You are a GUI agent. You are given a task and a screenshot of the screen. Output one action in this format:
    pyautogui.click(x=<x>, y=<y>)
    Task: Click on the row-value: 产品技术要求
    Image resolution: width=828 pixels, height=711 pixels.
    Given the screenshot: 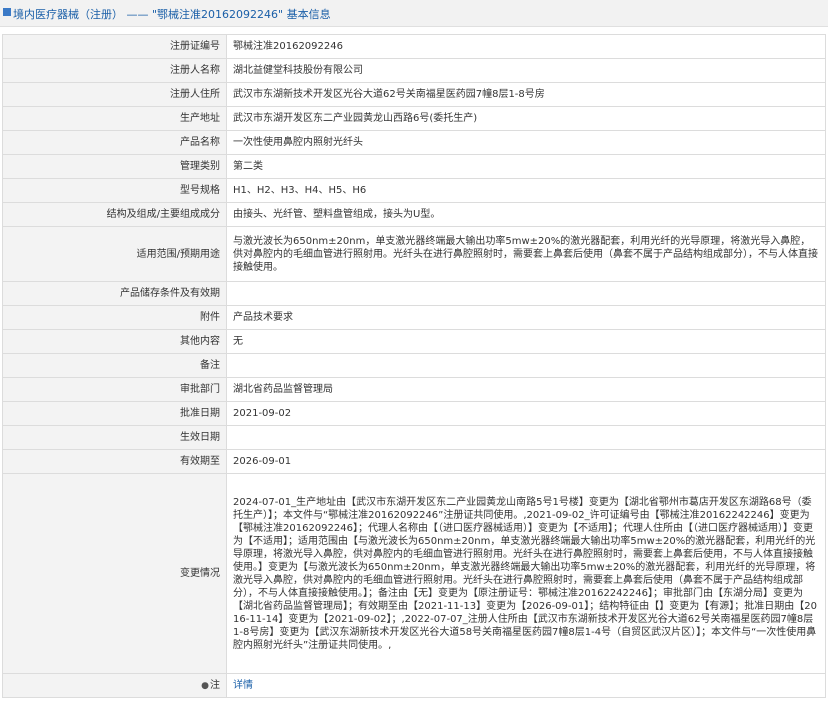 What is the action you would take?
    pyautogui.click(x=526, y=317)
    